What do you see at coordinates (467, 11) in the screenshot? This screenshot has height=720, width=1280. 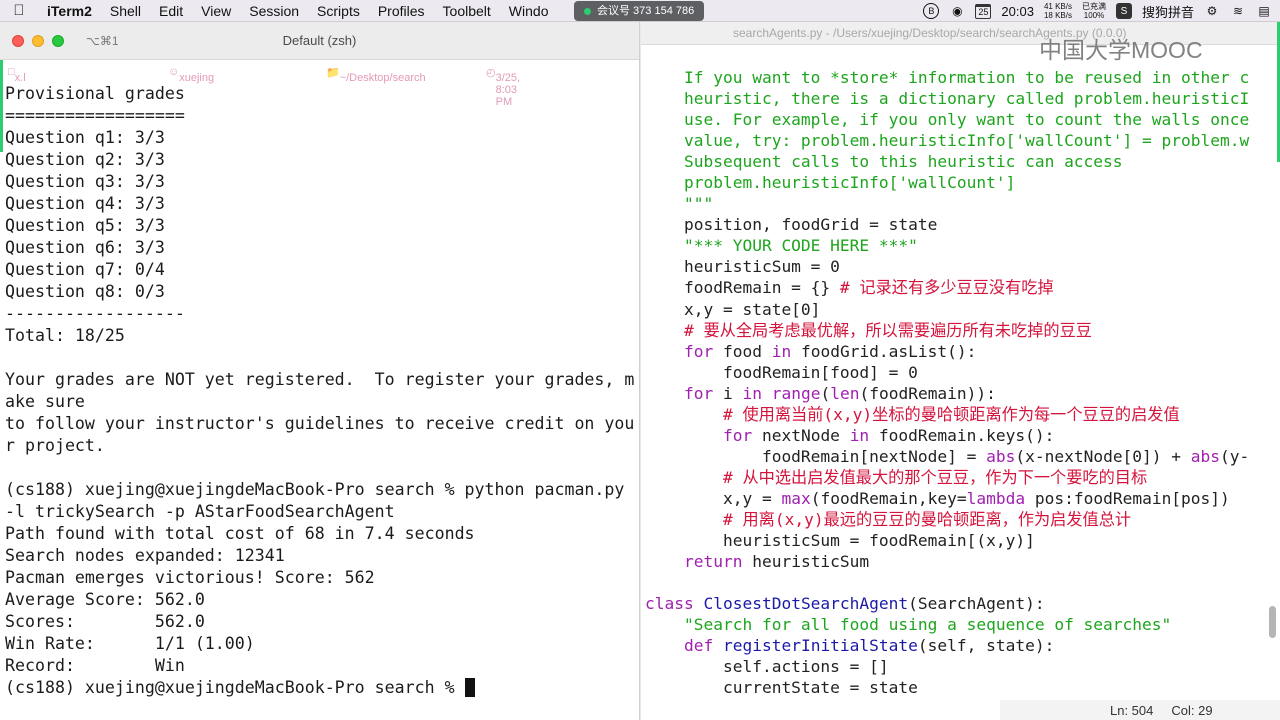 I see `menu-toolbelt: Toolbelt` at bounding box center [467, 11].